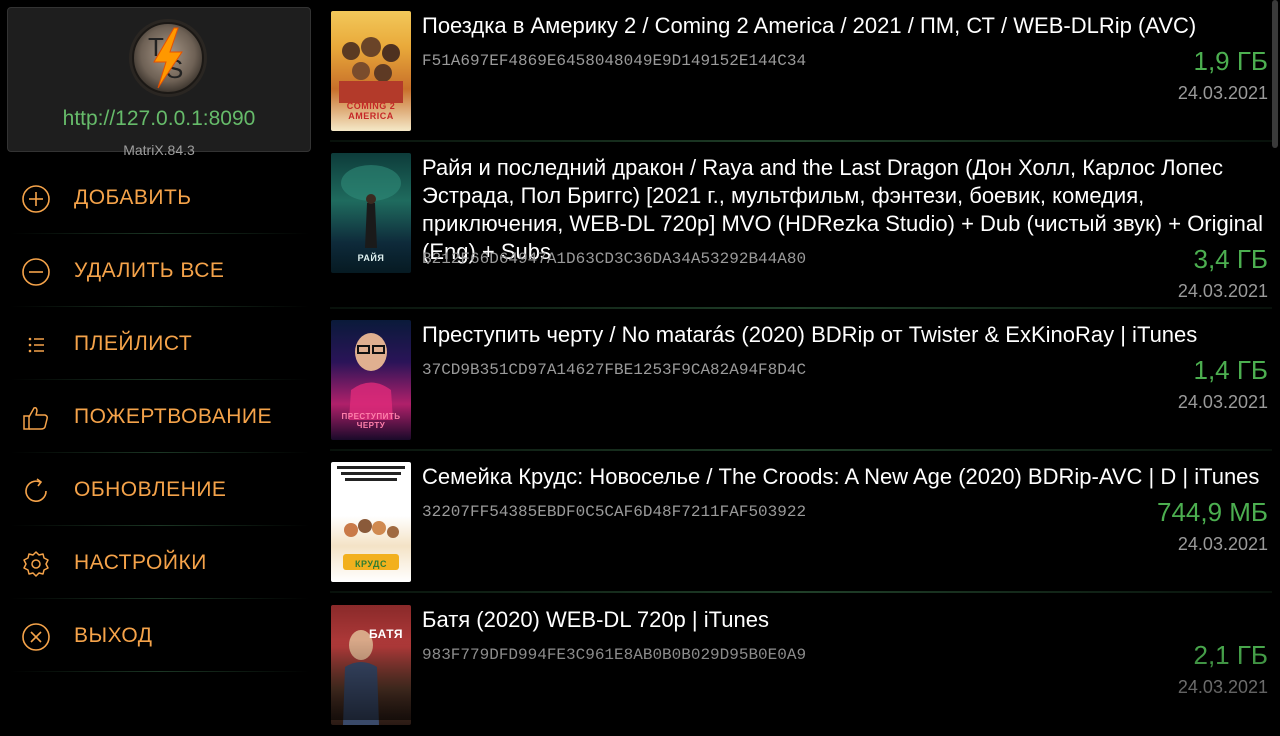  What do you see at coordinates (801, 592) in the screenshot?
I see `item-divider` at bounding box center [801, 592].